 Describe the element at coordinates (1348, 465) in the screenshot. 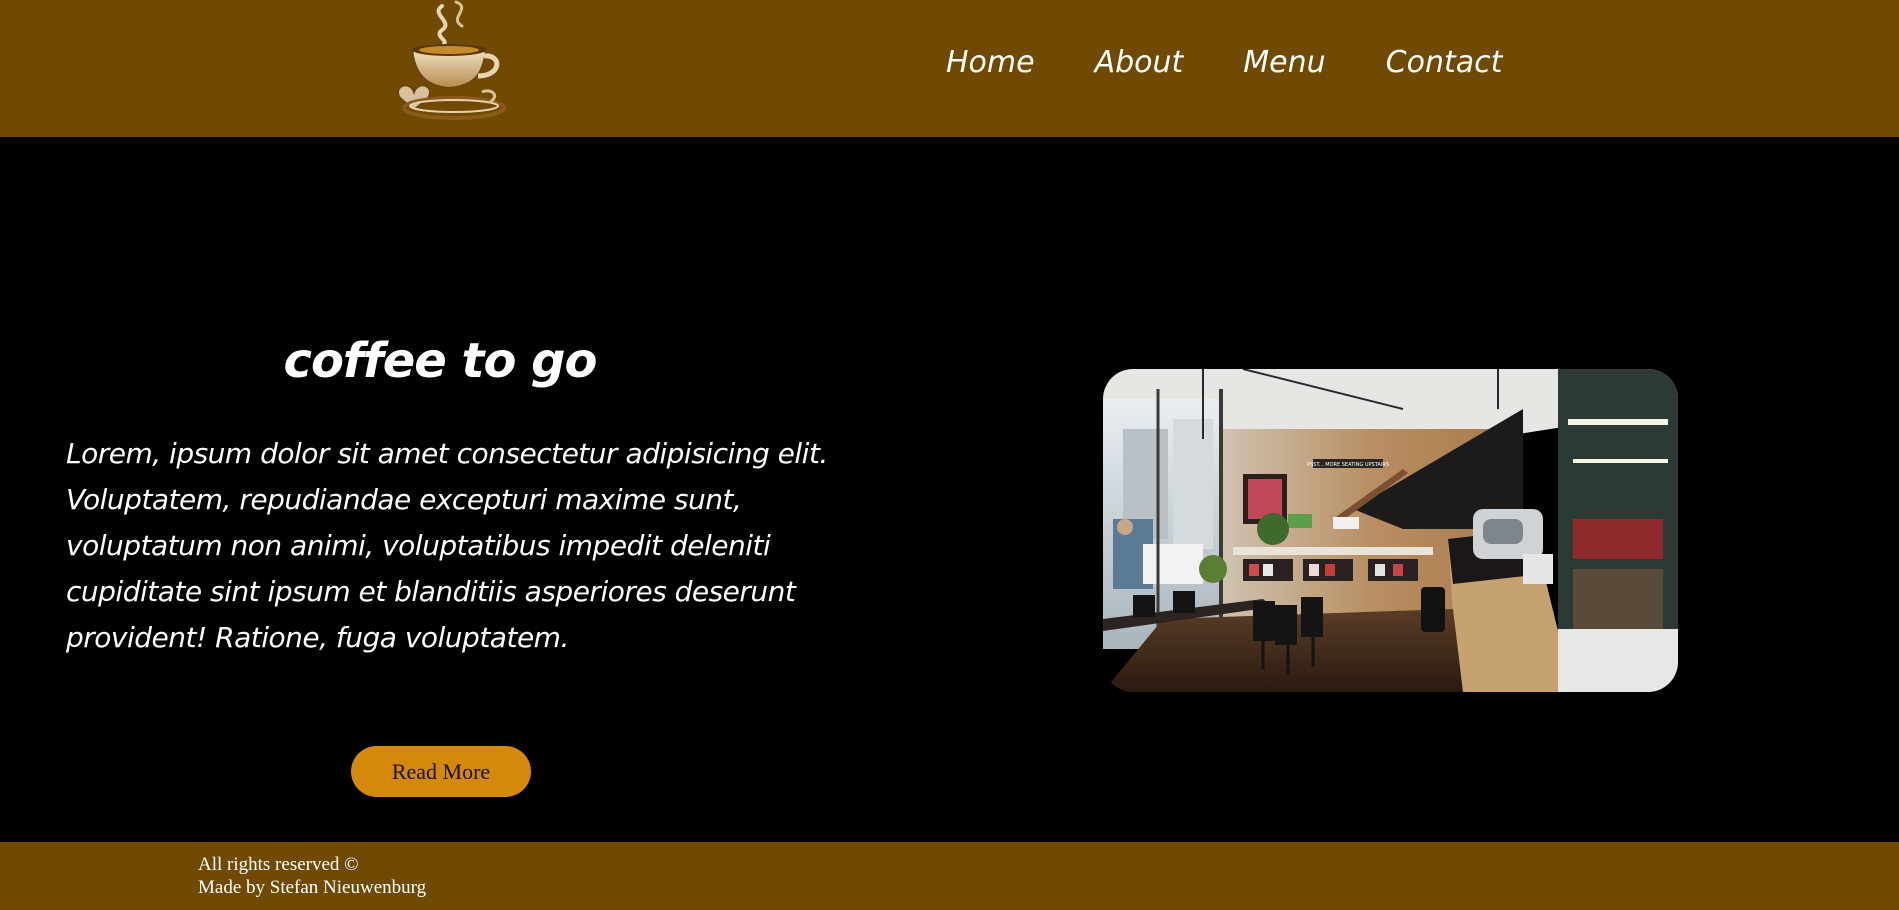

I see `upstairs-sign: PSST... MORE SEATING UPSTAIRS` at that location.